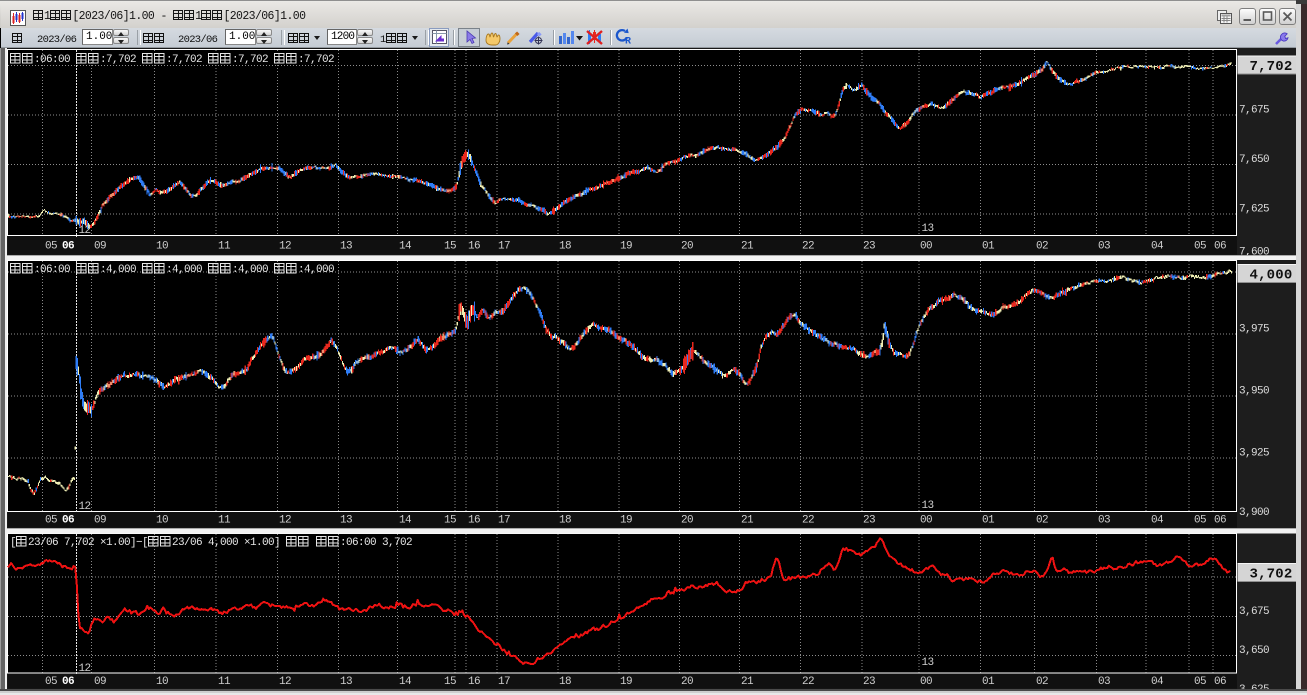 Image resolution: width=1307 pixels, height=695 pixels. What do you see at coordinates (1254, 651) in the screenshot?
I see `svg-text: 3,650` at bounding box center [1254, 651].